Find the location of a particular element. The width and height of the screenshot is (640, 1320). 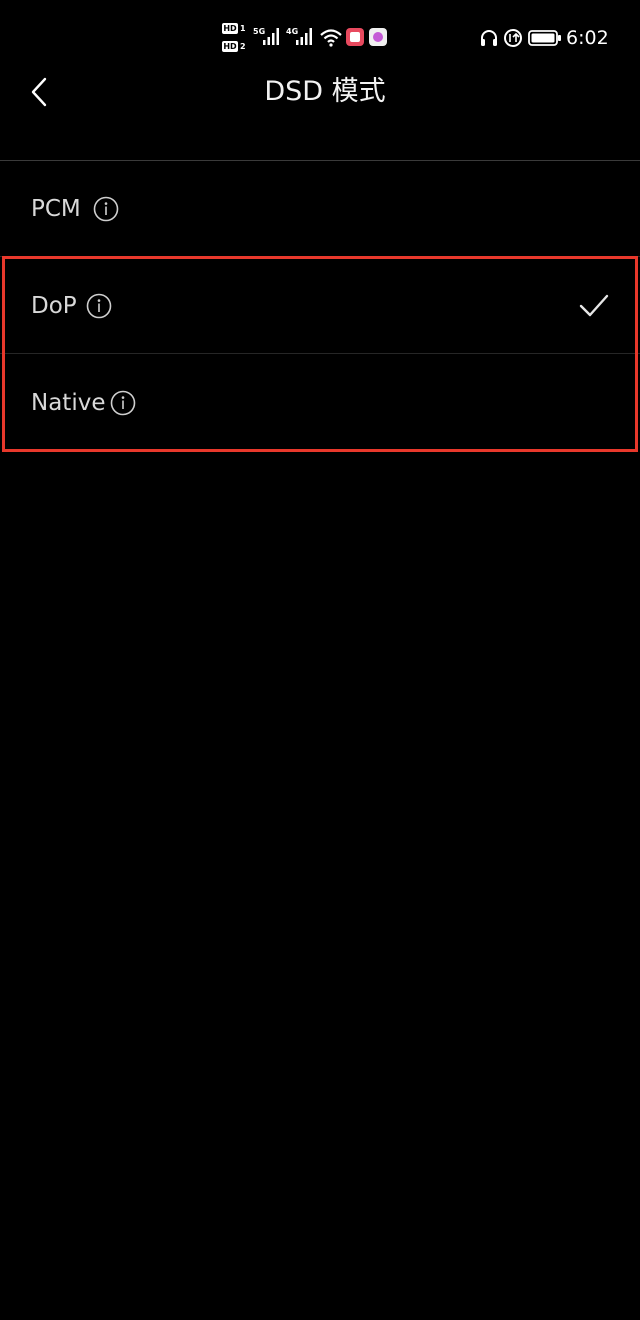

option-label: Native is located at coordinates (68, 403).